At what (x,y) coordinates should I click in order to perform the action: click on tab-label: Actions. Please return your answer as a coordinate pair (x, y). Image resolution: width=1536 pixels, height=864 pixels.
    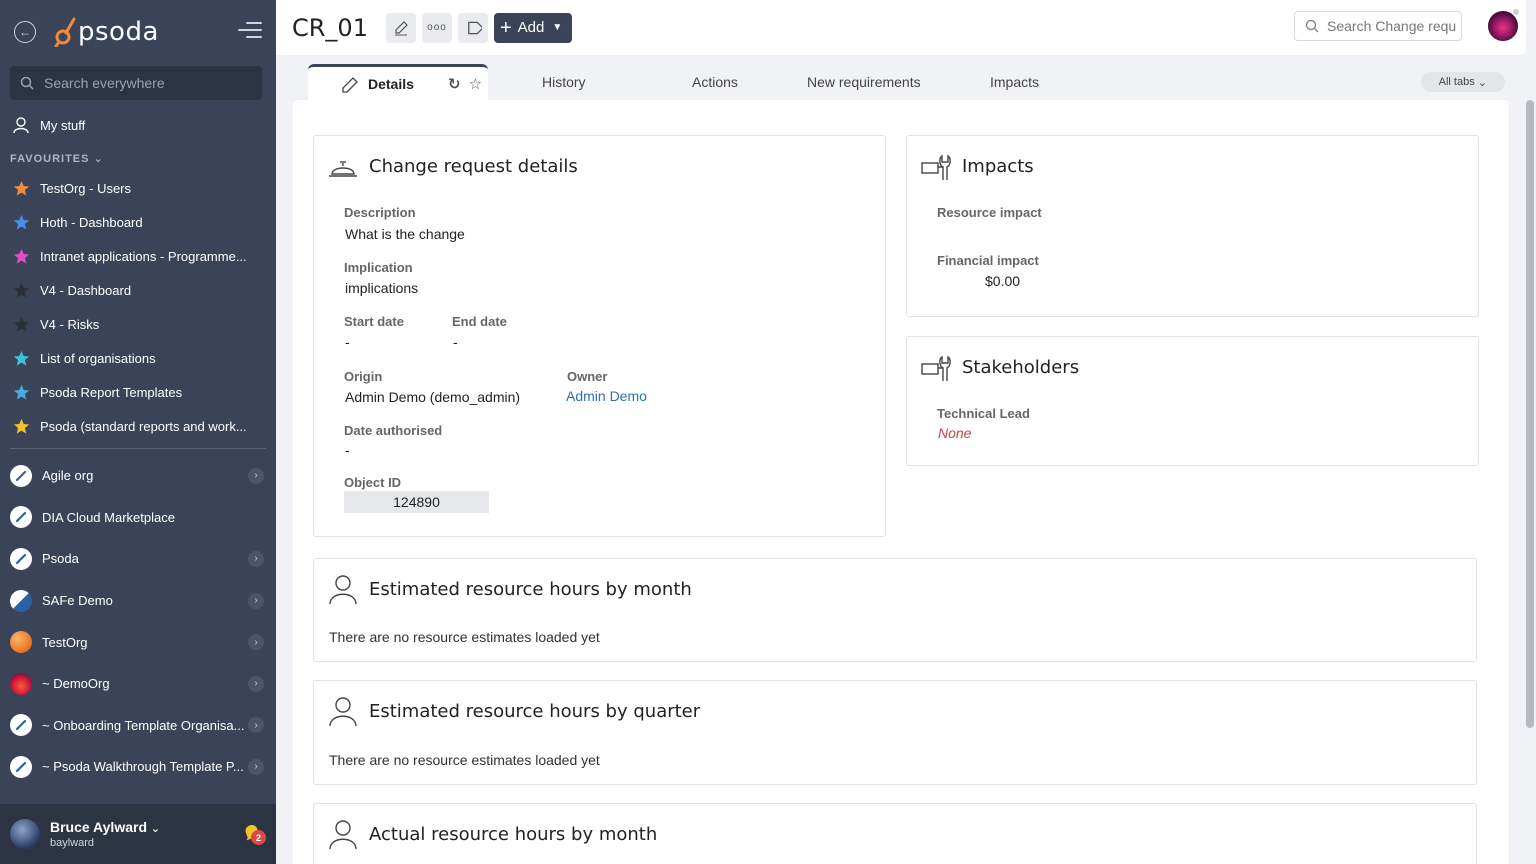
    Looking at the image, I should click on (715, 82).